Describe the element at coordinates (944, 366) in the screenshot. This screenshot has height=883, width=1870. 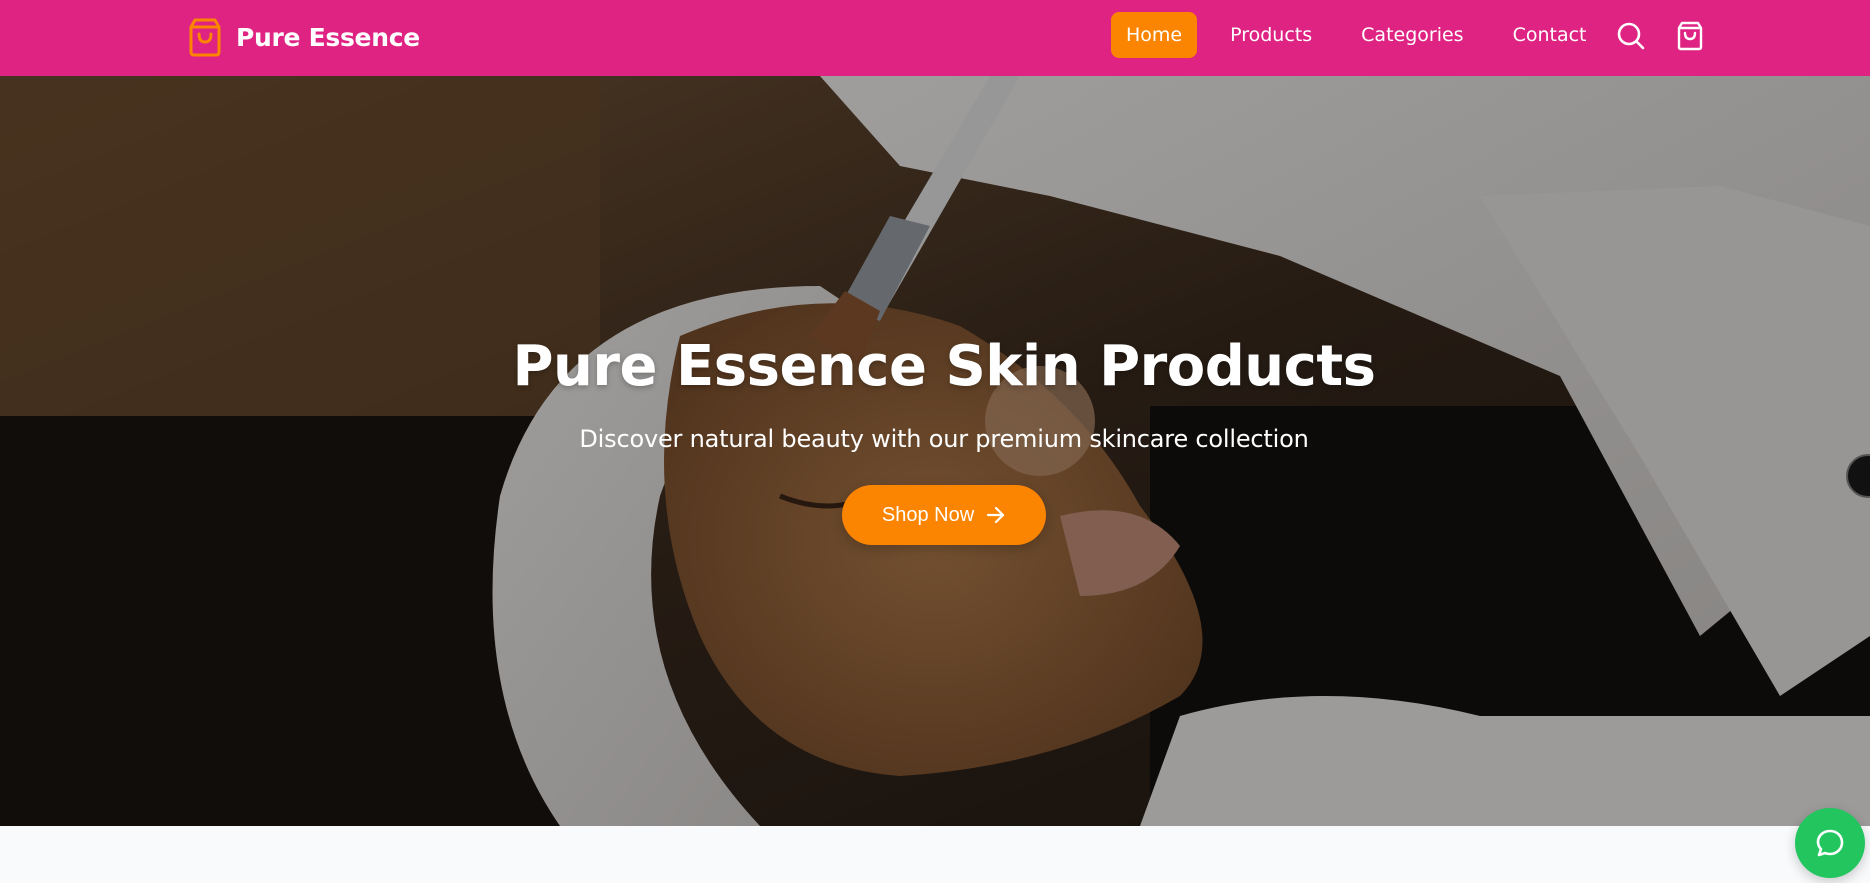
I see `hero-title: Pure Essence Skin Products` at that location.